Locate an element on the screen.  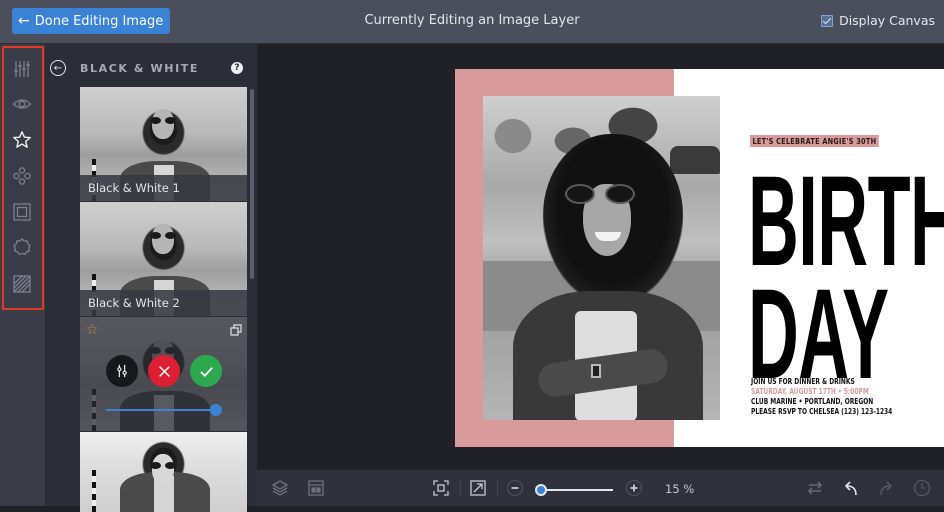
filter-intensity-handle is located at coordinates (216, 410).